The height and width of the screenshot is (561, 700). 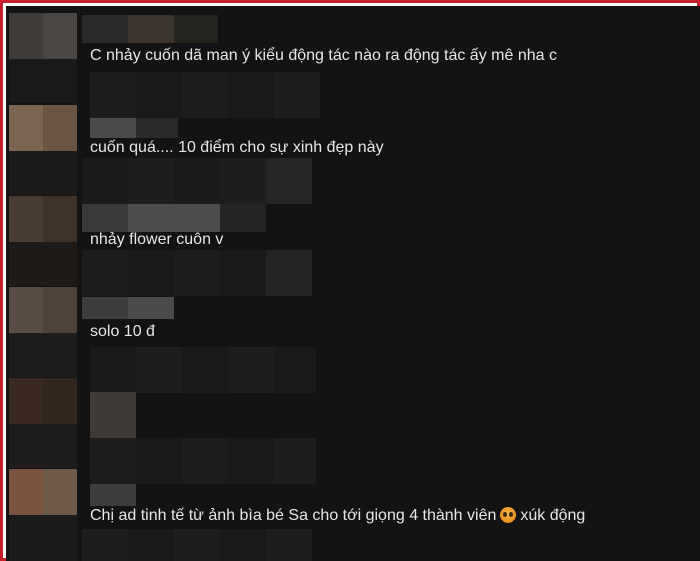 I want to click on comment-text: solo 10 đ, so click(x=122, y=331).